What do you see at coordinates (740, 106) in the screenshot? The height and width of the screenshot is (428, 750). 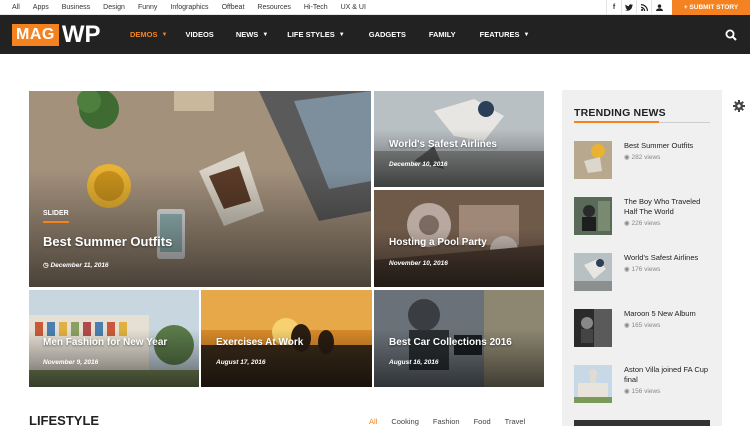 I see `gear-icon` at bounding box center [740, 106].